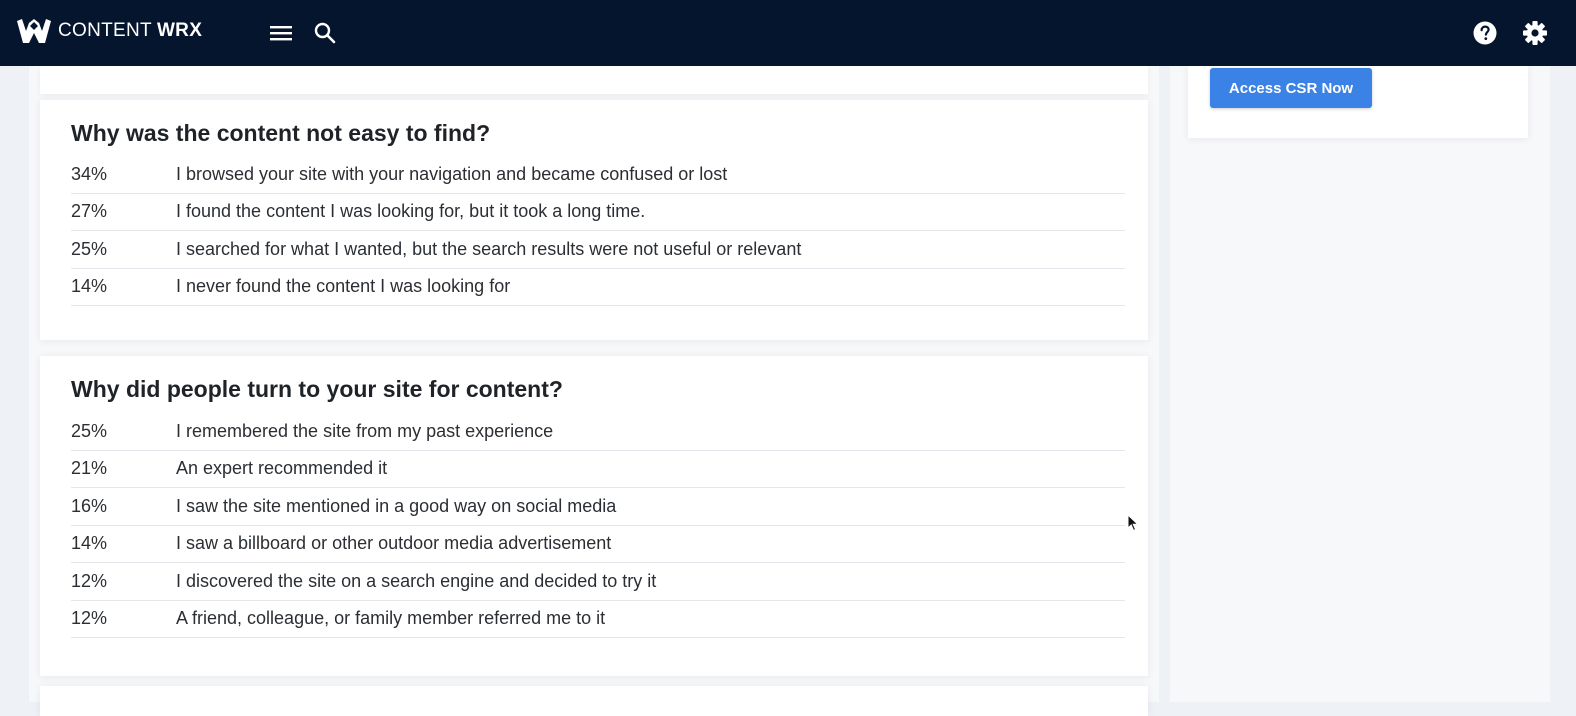  I want to click on result-percent: 34%, so click(89, 173).